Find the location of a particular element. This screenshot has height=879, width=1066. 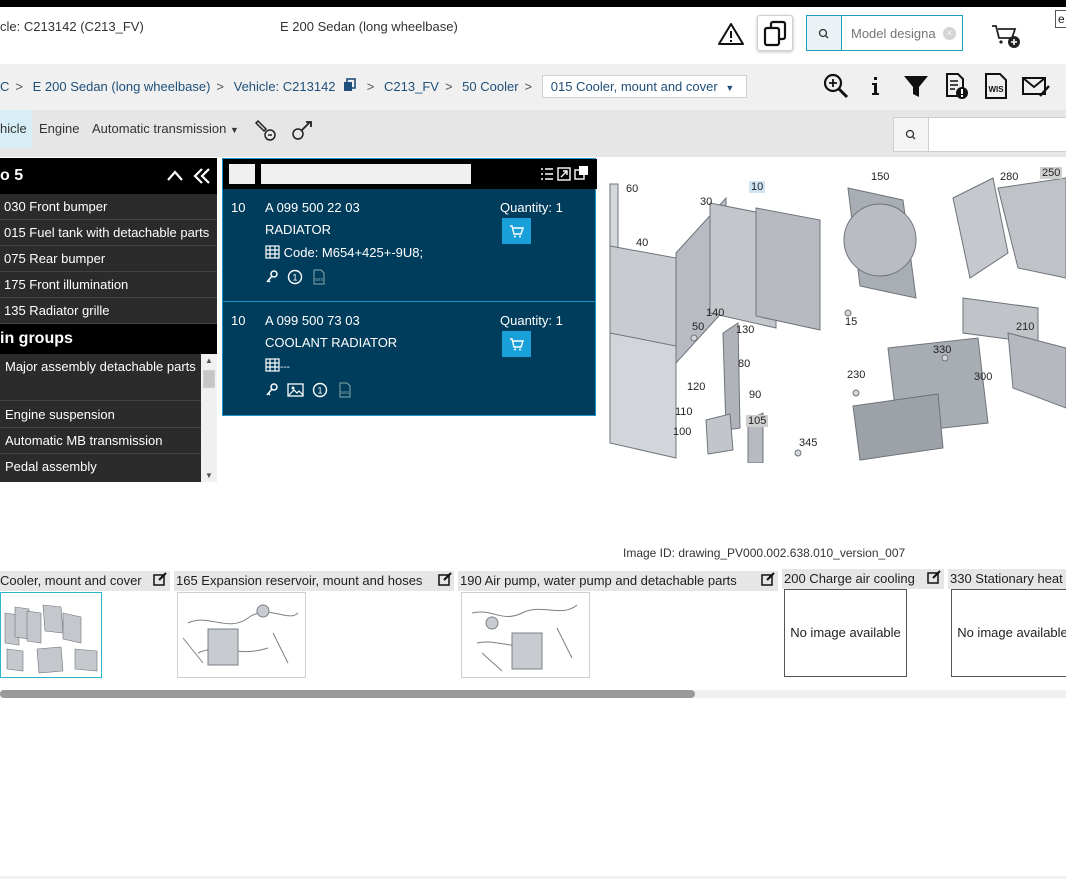

breadcrumb-item: E 200 Sedan (long wheelbase) is located at coordinates (122, 86).